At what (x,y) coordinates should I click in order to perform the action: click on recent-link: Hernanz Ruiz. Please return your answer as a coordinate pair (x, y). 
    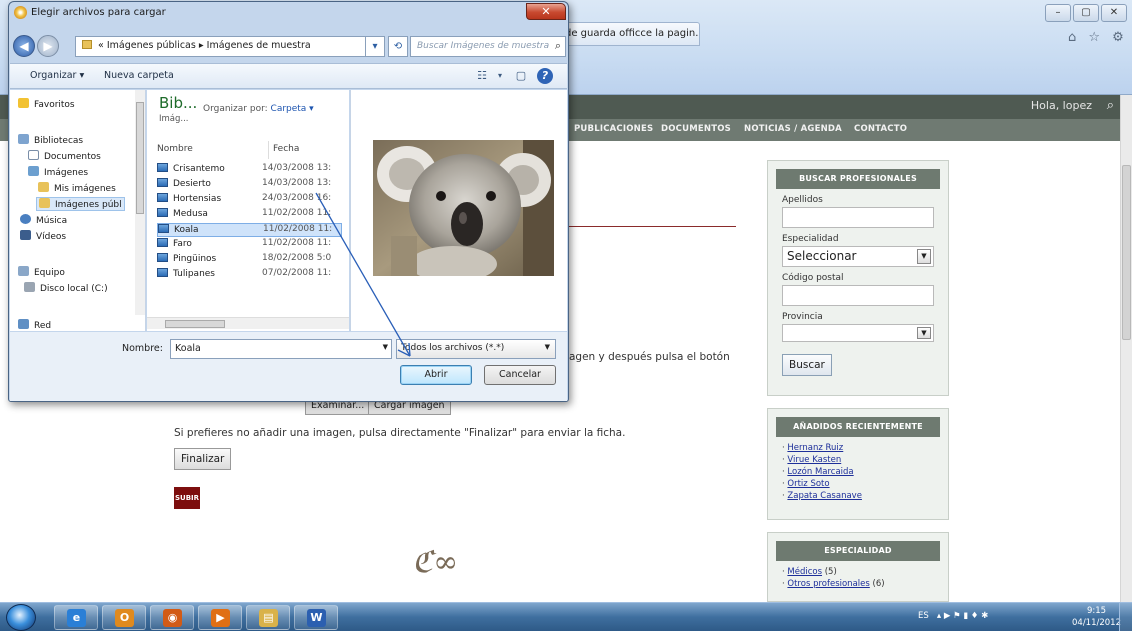
    Looking at the image, I should click on (815, 448).